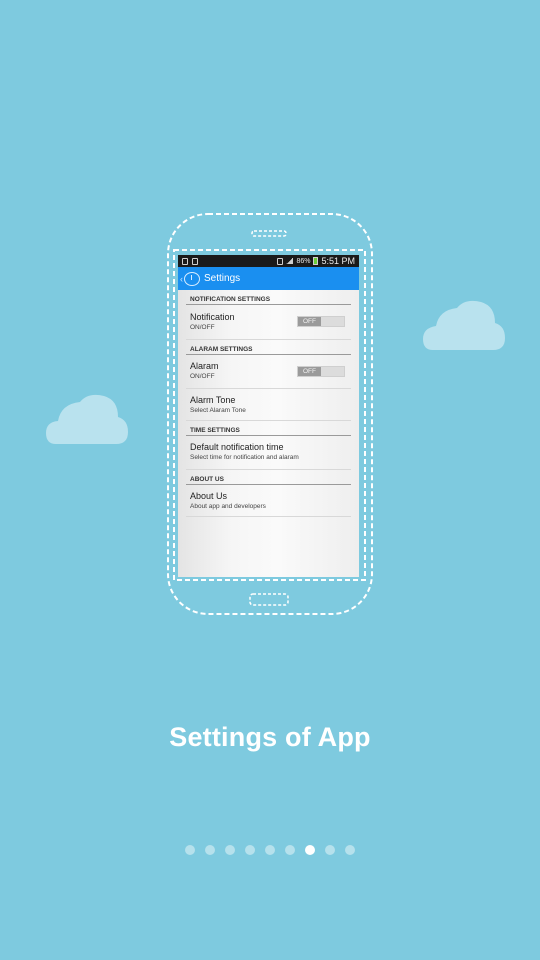 The height and width of the screenshot is (960, 540). Describe the element at coordinates (280, 261) in the screenshot. I see `mute-icon` at that location.